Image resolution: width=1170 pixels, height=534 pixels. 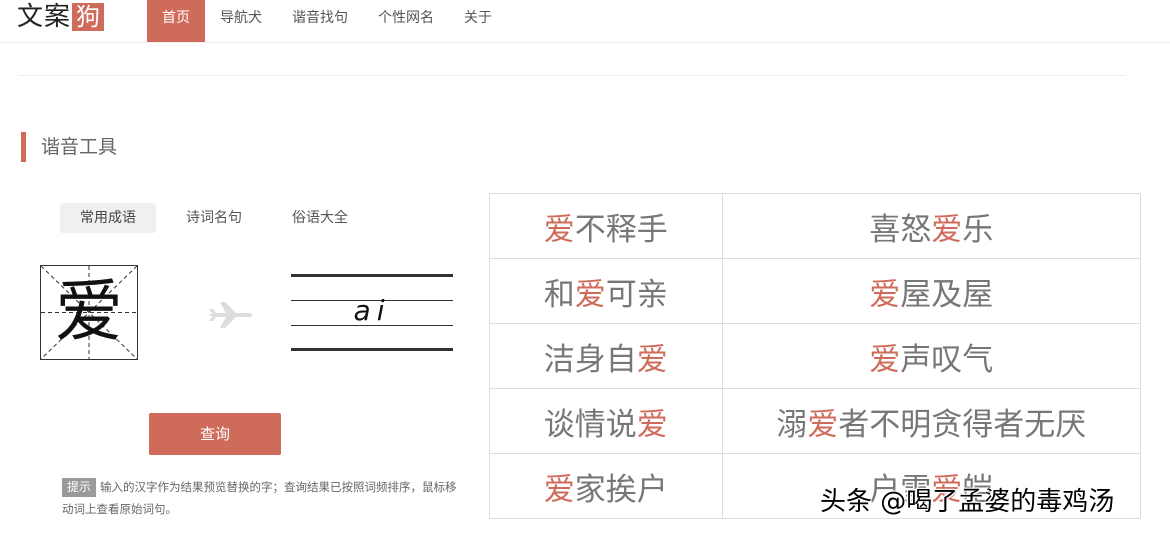 I want to click on top-header: 文案 狗 首页 导航犬 谐音找句 个性网名 关于, so click(x=585, y=21).